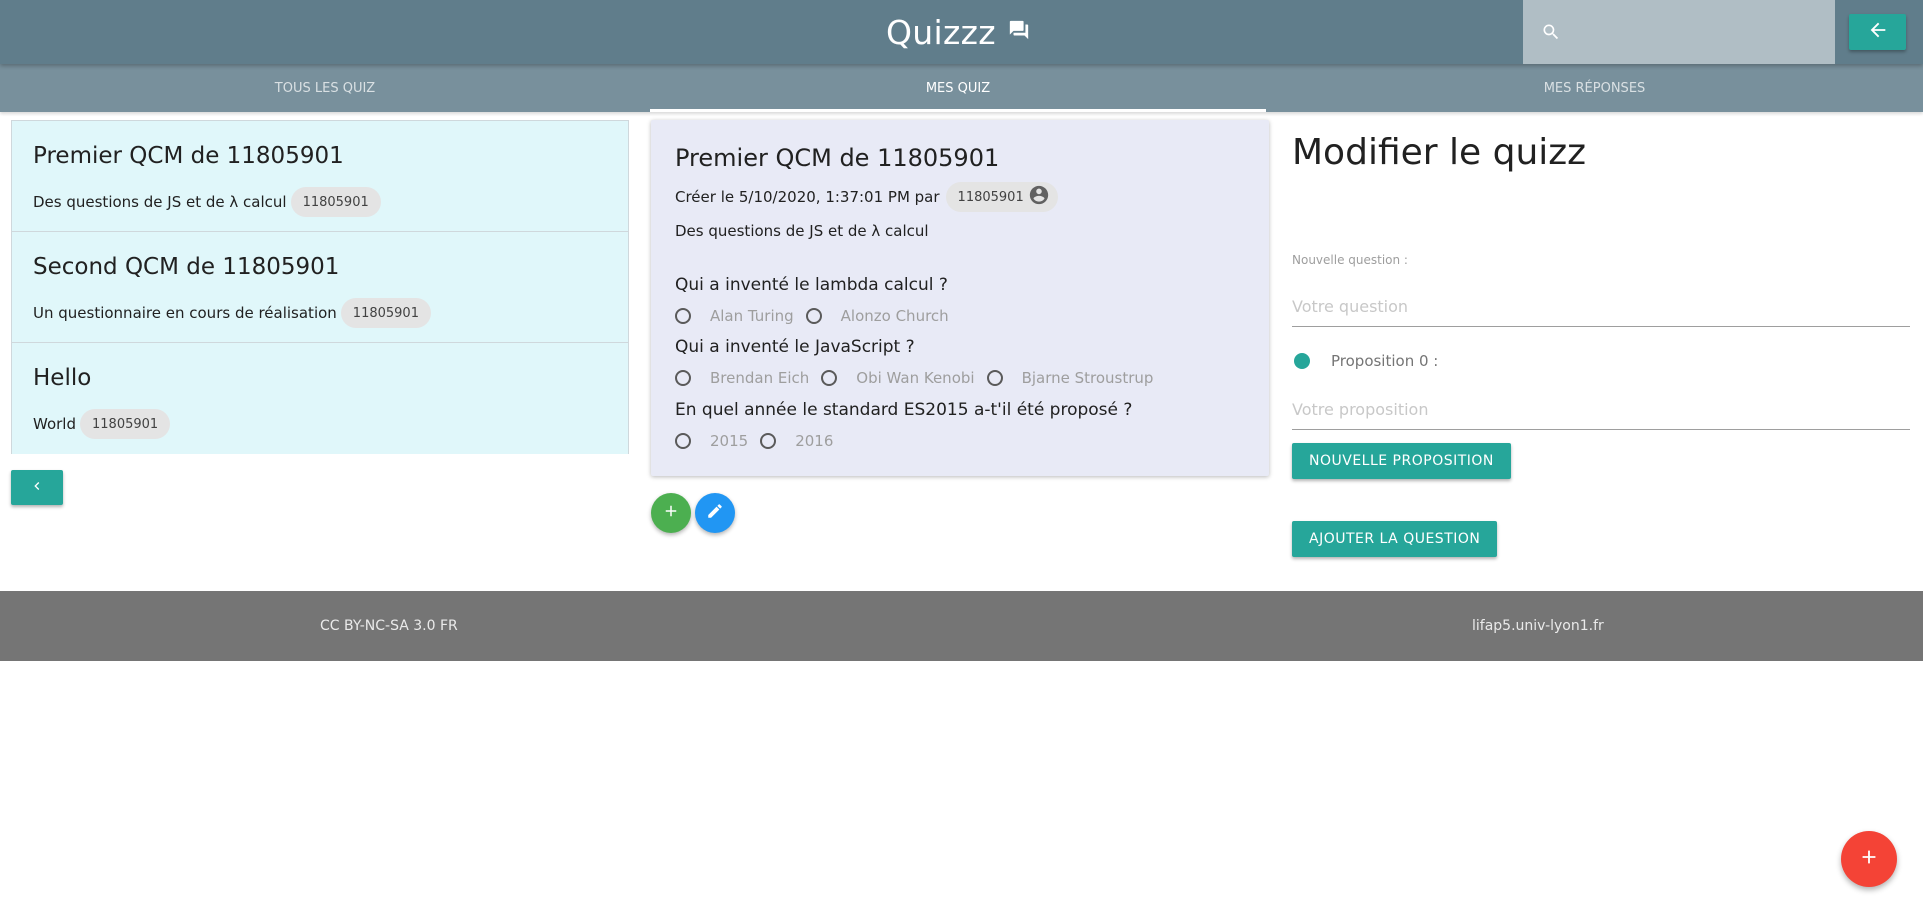  What do you see at coordinates (811, 285) in the screenshot?
I see `question-text: Qui a inventé le lambda calcul ?` at bounding box center [811, 285].